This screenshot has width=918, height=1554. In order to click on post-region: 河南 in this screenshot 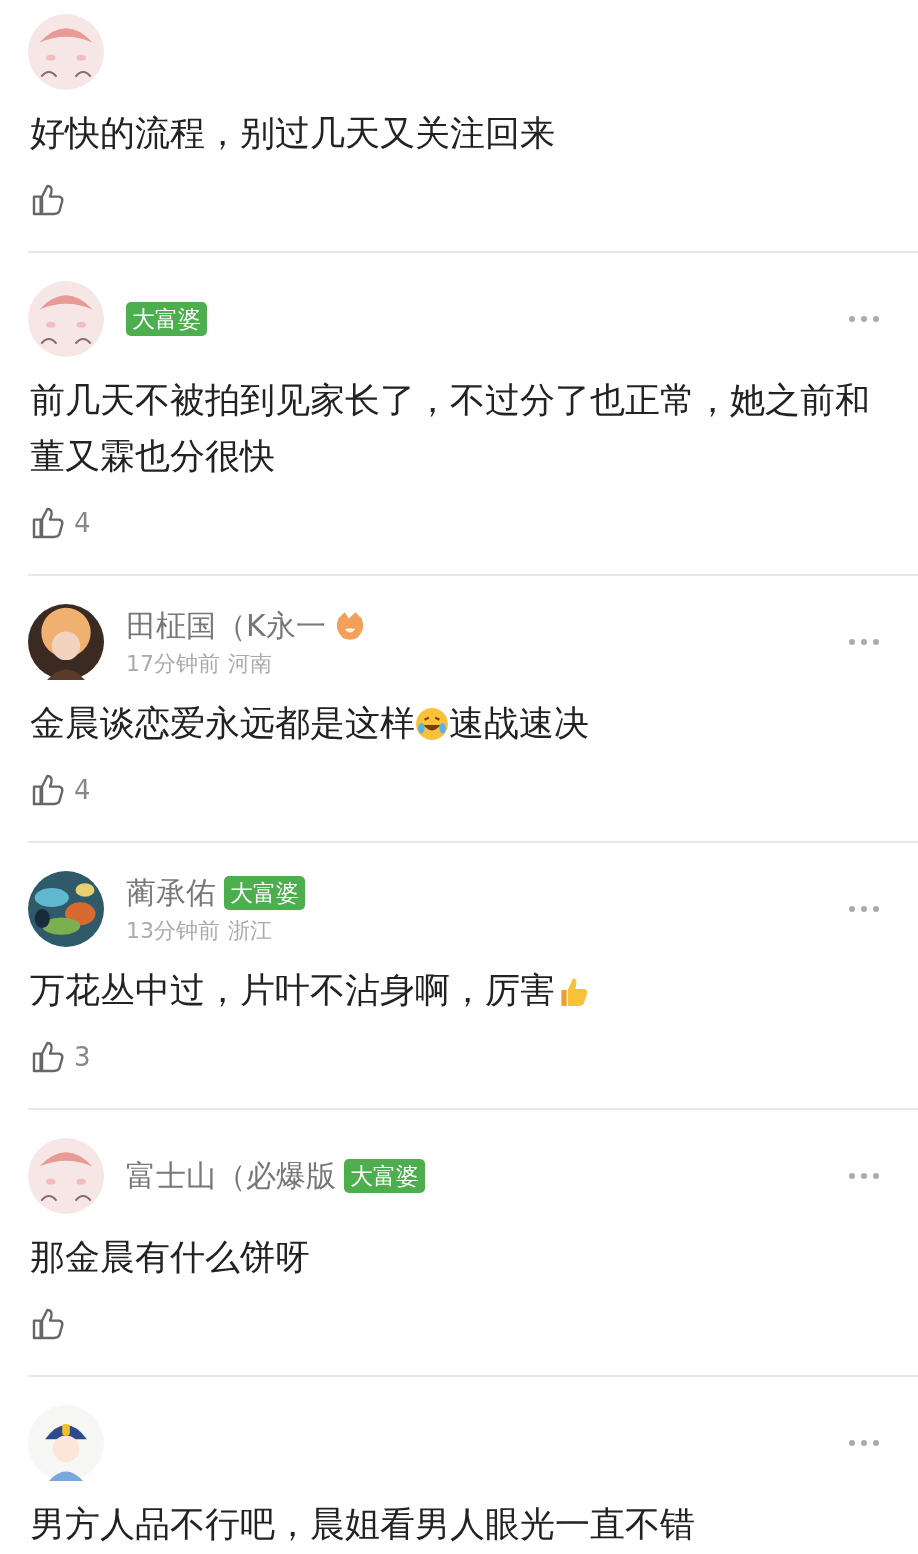, I will do `click(250, 663)`.